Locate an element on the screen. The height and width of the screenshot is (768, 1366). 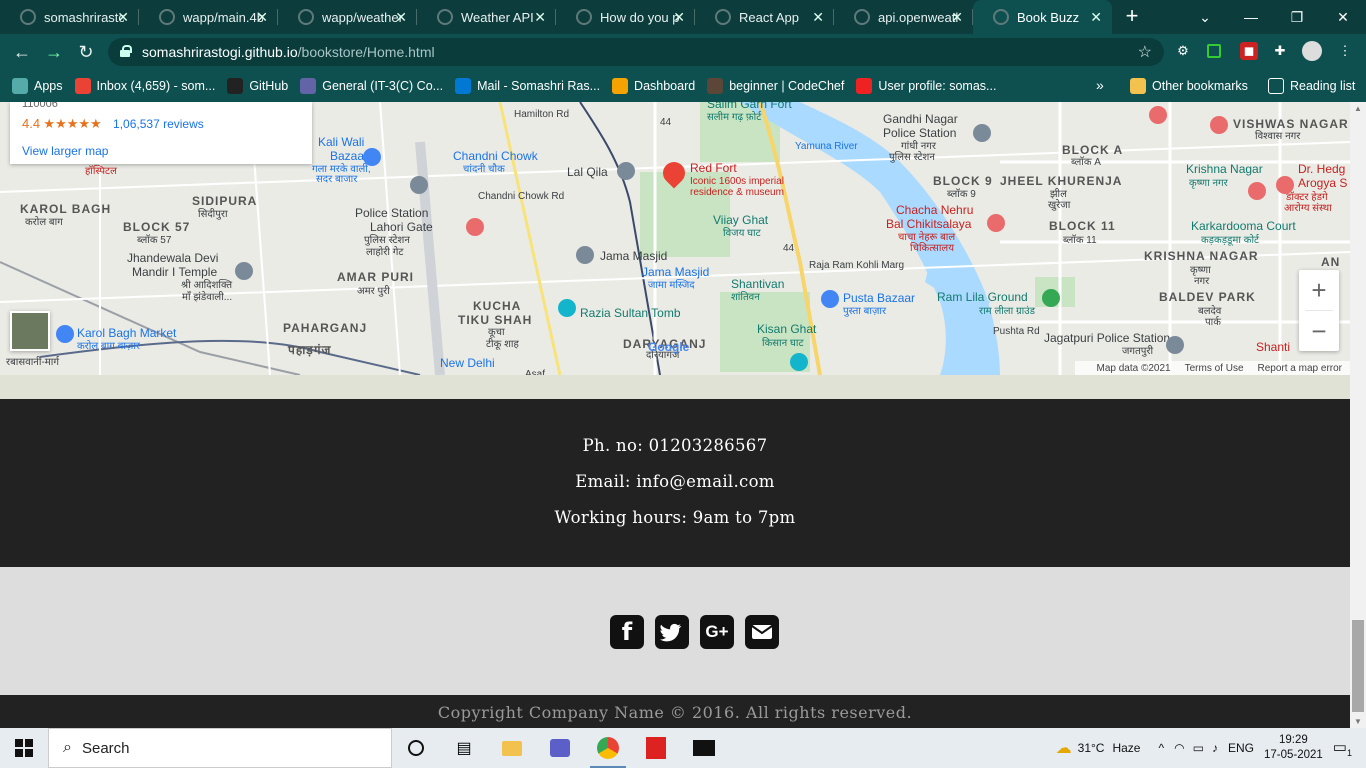
language-indicator: ENG is located at coordinates (1241, 748).